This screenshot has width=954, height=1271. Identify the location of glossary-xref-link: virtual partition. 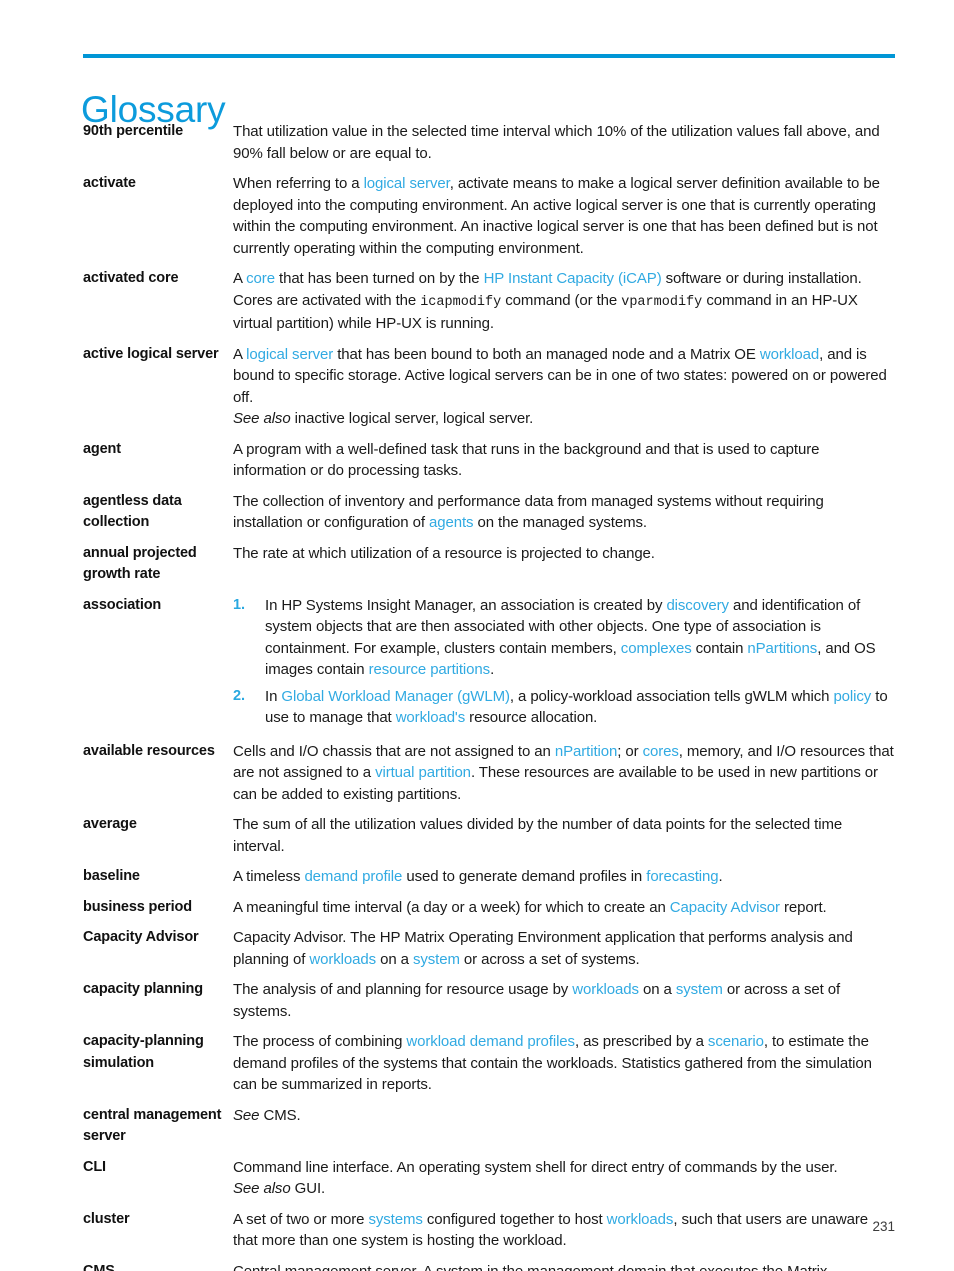
(423, 772).